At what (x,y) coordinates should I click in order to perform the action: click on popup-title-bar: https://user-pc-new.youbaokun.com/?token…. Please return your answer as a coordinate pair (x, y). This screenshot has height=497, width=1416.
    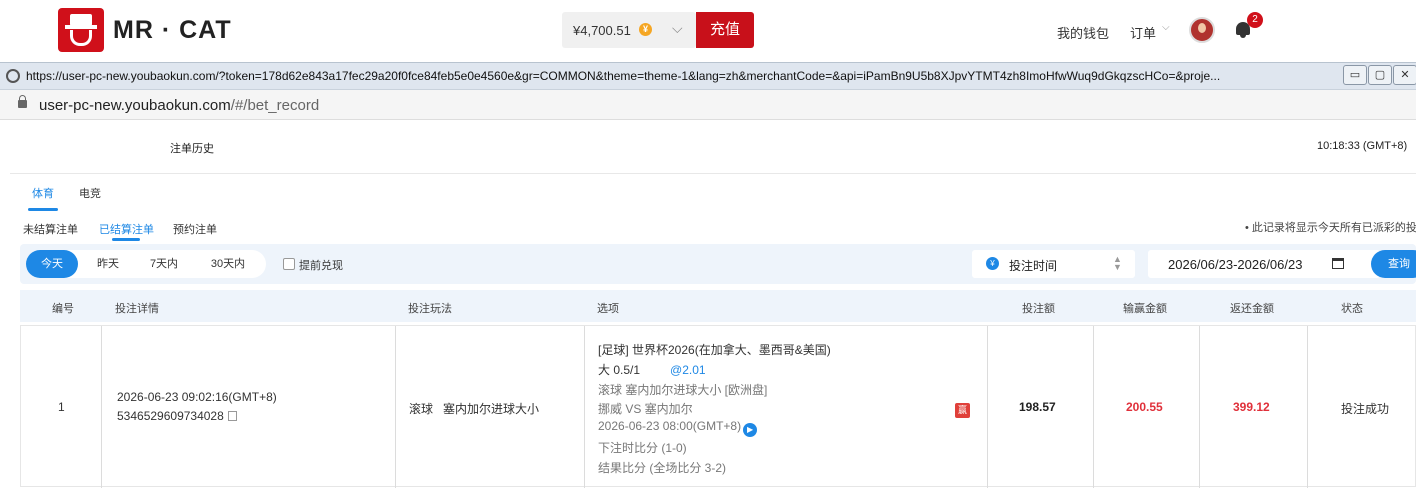
    Looking at the image, I should click on (708, 76).